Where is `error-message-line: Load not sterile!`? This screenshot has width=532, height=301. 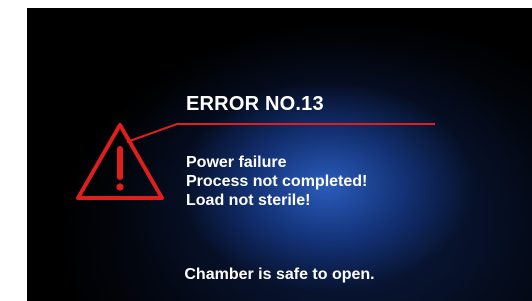 error-message-line: Load not sterile! is located at coordinates (248, 200).